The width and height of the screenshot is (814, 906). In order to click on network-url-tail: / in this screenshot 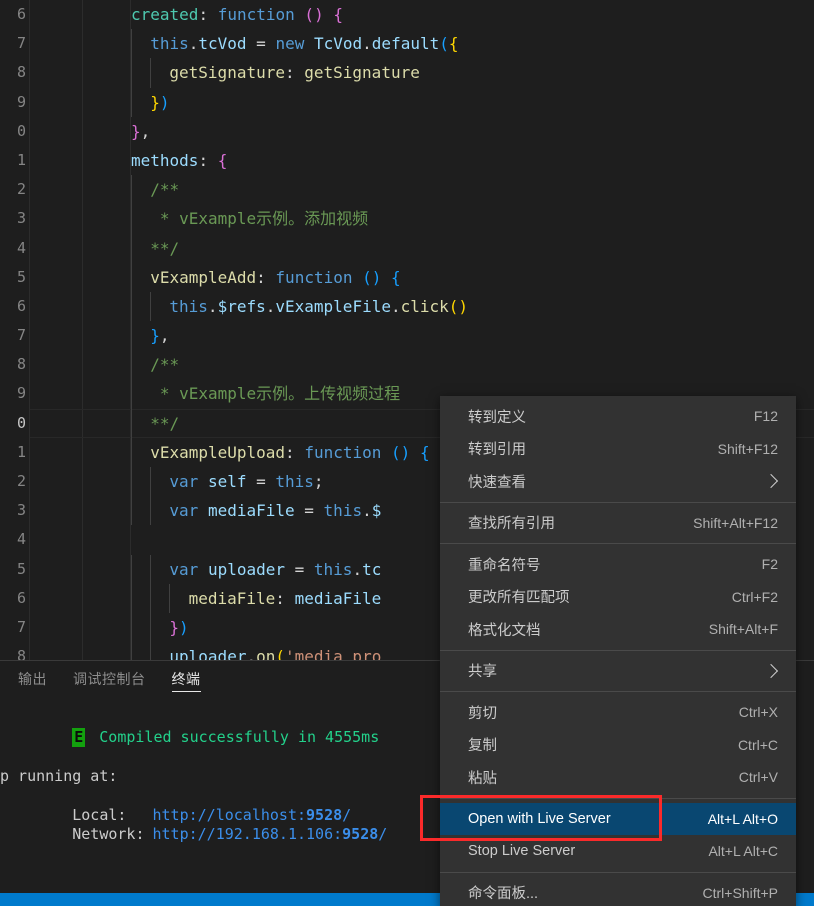, I will do `click(382, 834)`.